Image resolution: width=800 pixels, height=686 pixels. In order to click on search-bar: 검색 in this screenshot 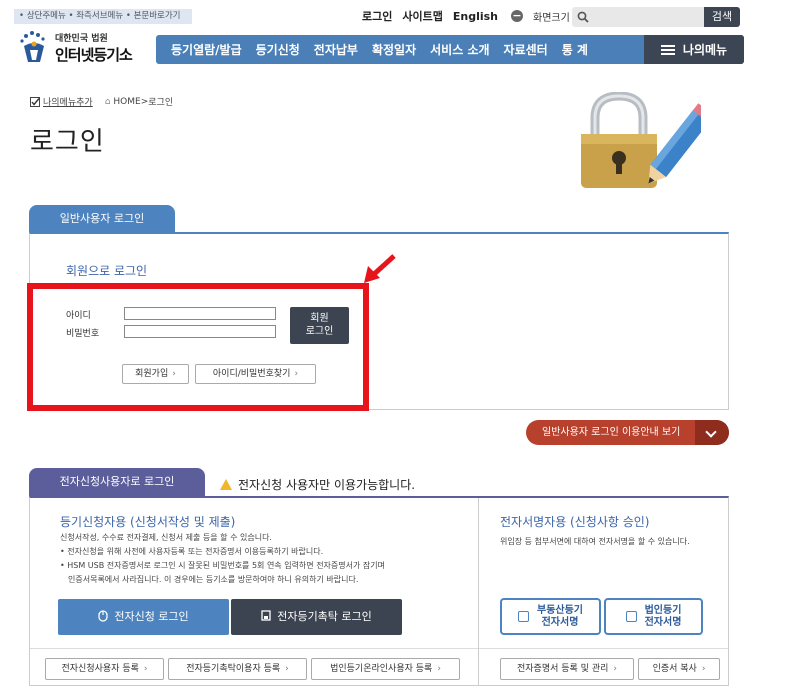, I will do `click(656, 17)`.